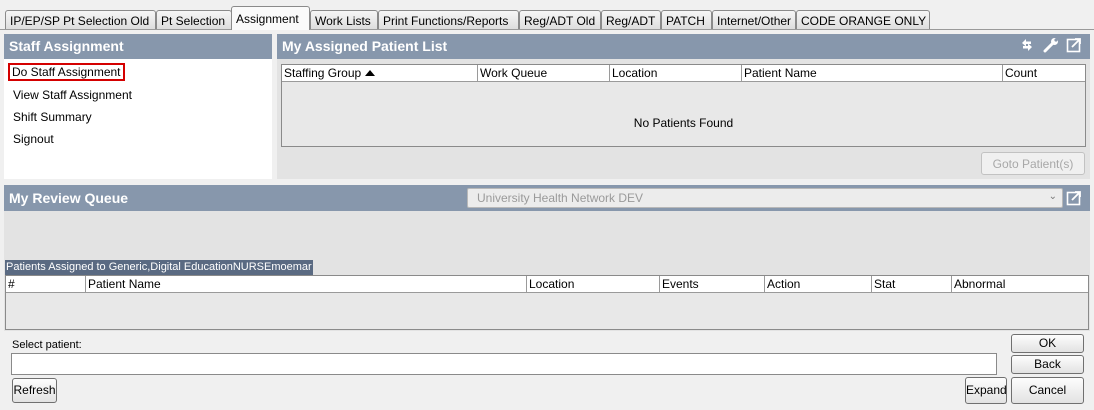  I want to click on do-staff-assignment-link: Do Staff Assignment, so click(66, 72).